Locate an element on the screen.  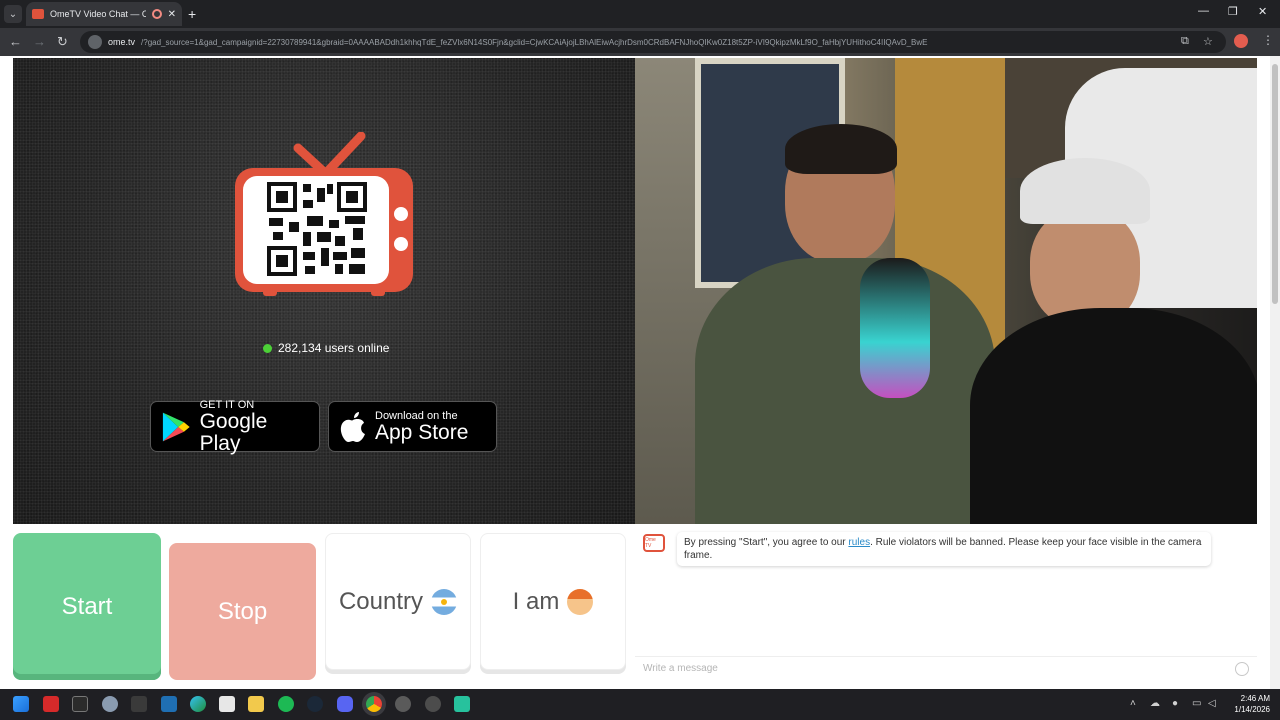
google-play-icon is located at coordinates (176, 426).